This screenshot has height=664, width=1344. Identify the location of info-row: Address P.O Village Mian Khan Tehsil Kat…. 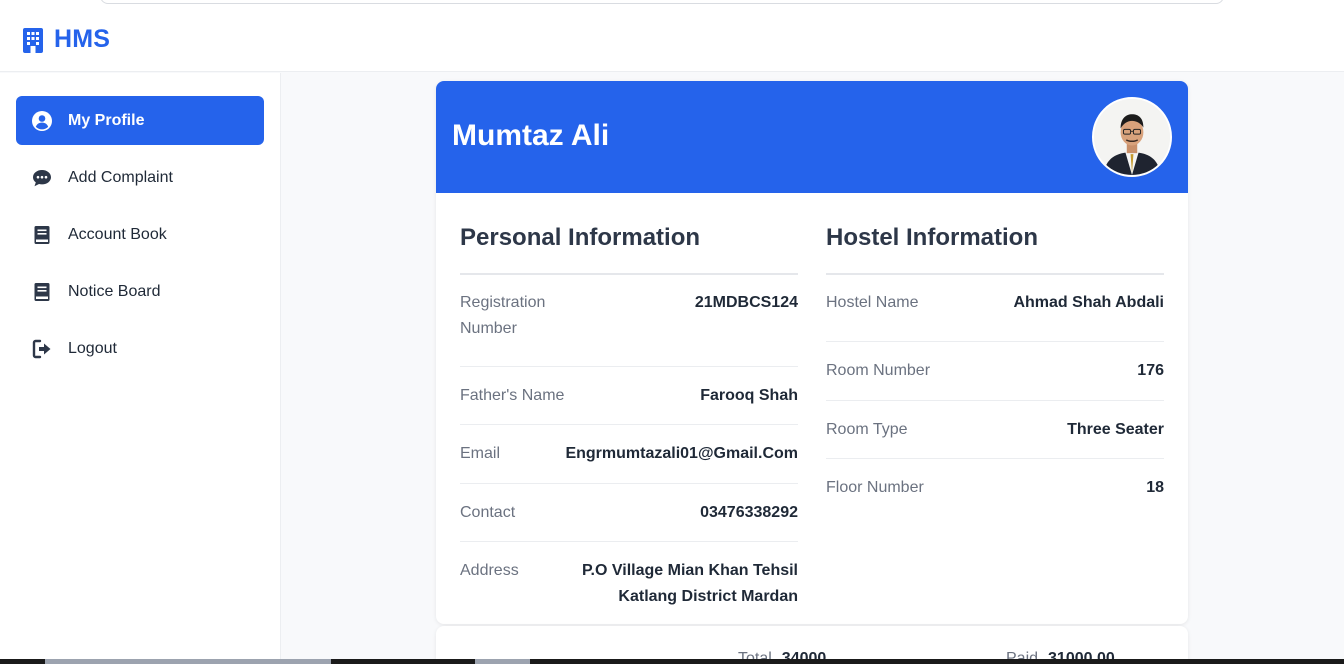
(629, 580).